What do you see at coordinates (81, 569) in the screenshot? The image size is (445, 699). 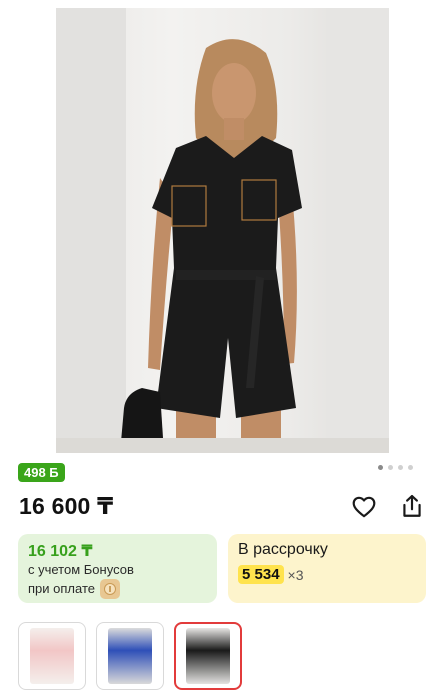 I see `bonus-price-note-1: с учетом Бонусов` at bounding box center [81, 569].